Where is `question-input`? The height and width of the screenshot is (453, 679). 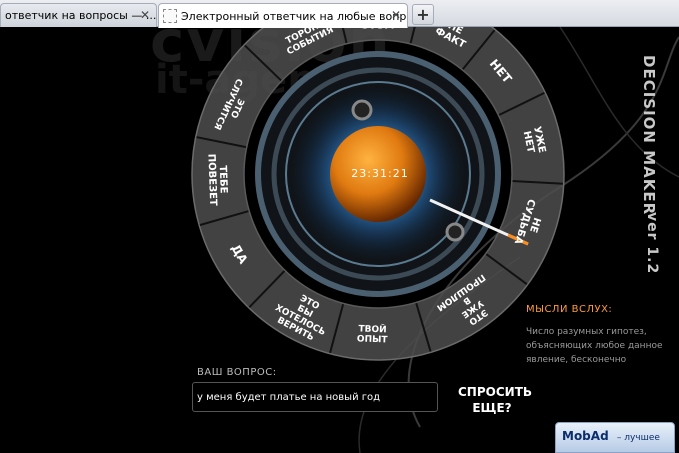 question-input is located at coordinates (315, 397).